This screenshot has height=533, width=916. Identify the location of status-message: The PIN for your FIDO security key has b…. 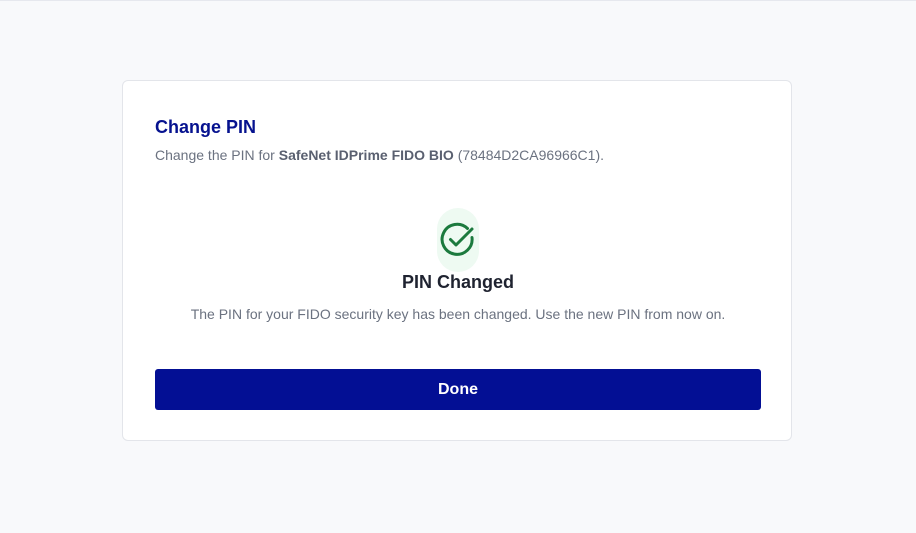
(458, 314).